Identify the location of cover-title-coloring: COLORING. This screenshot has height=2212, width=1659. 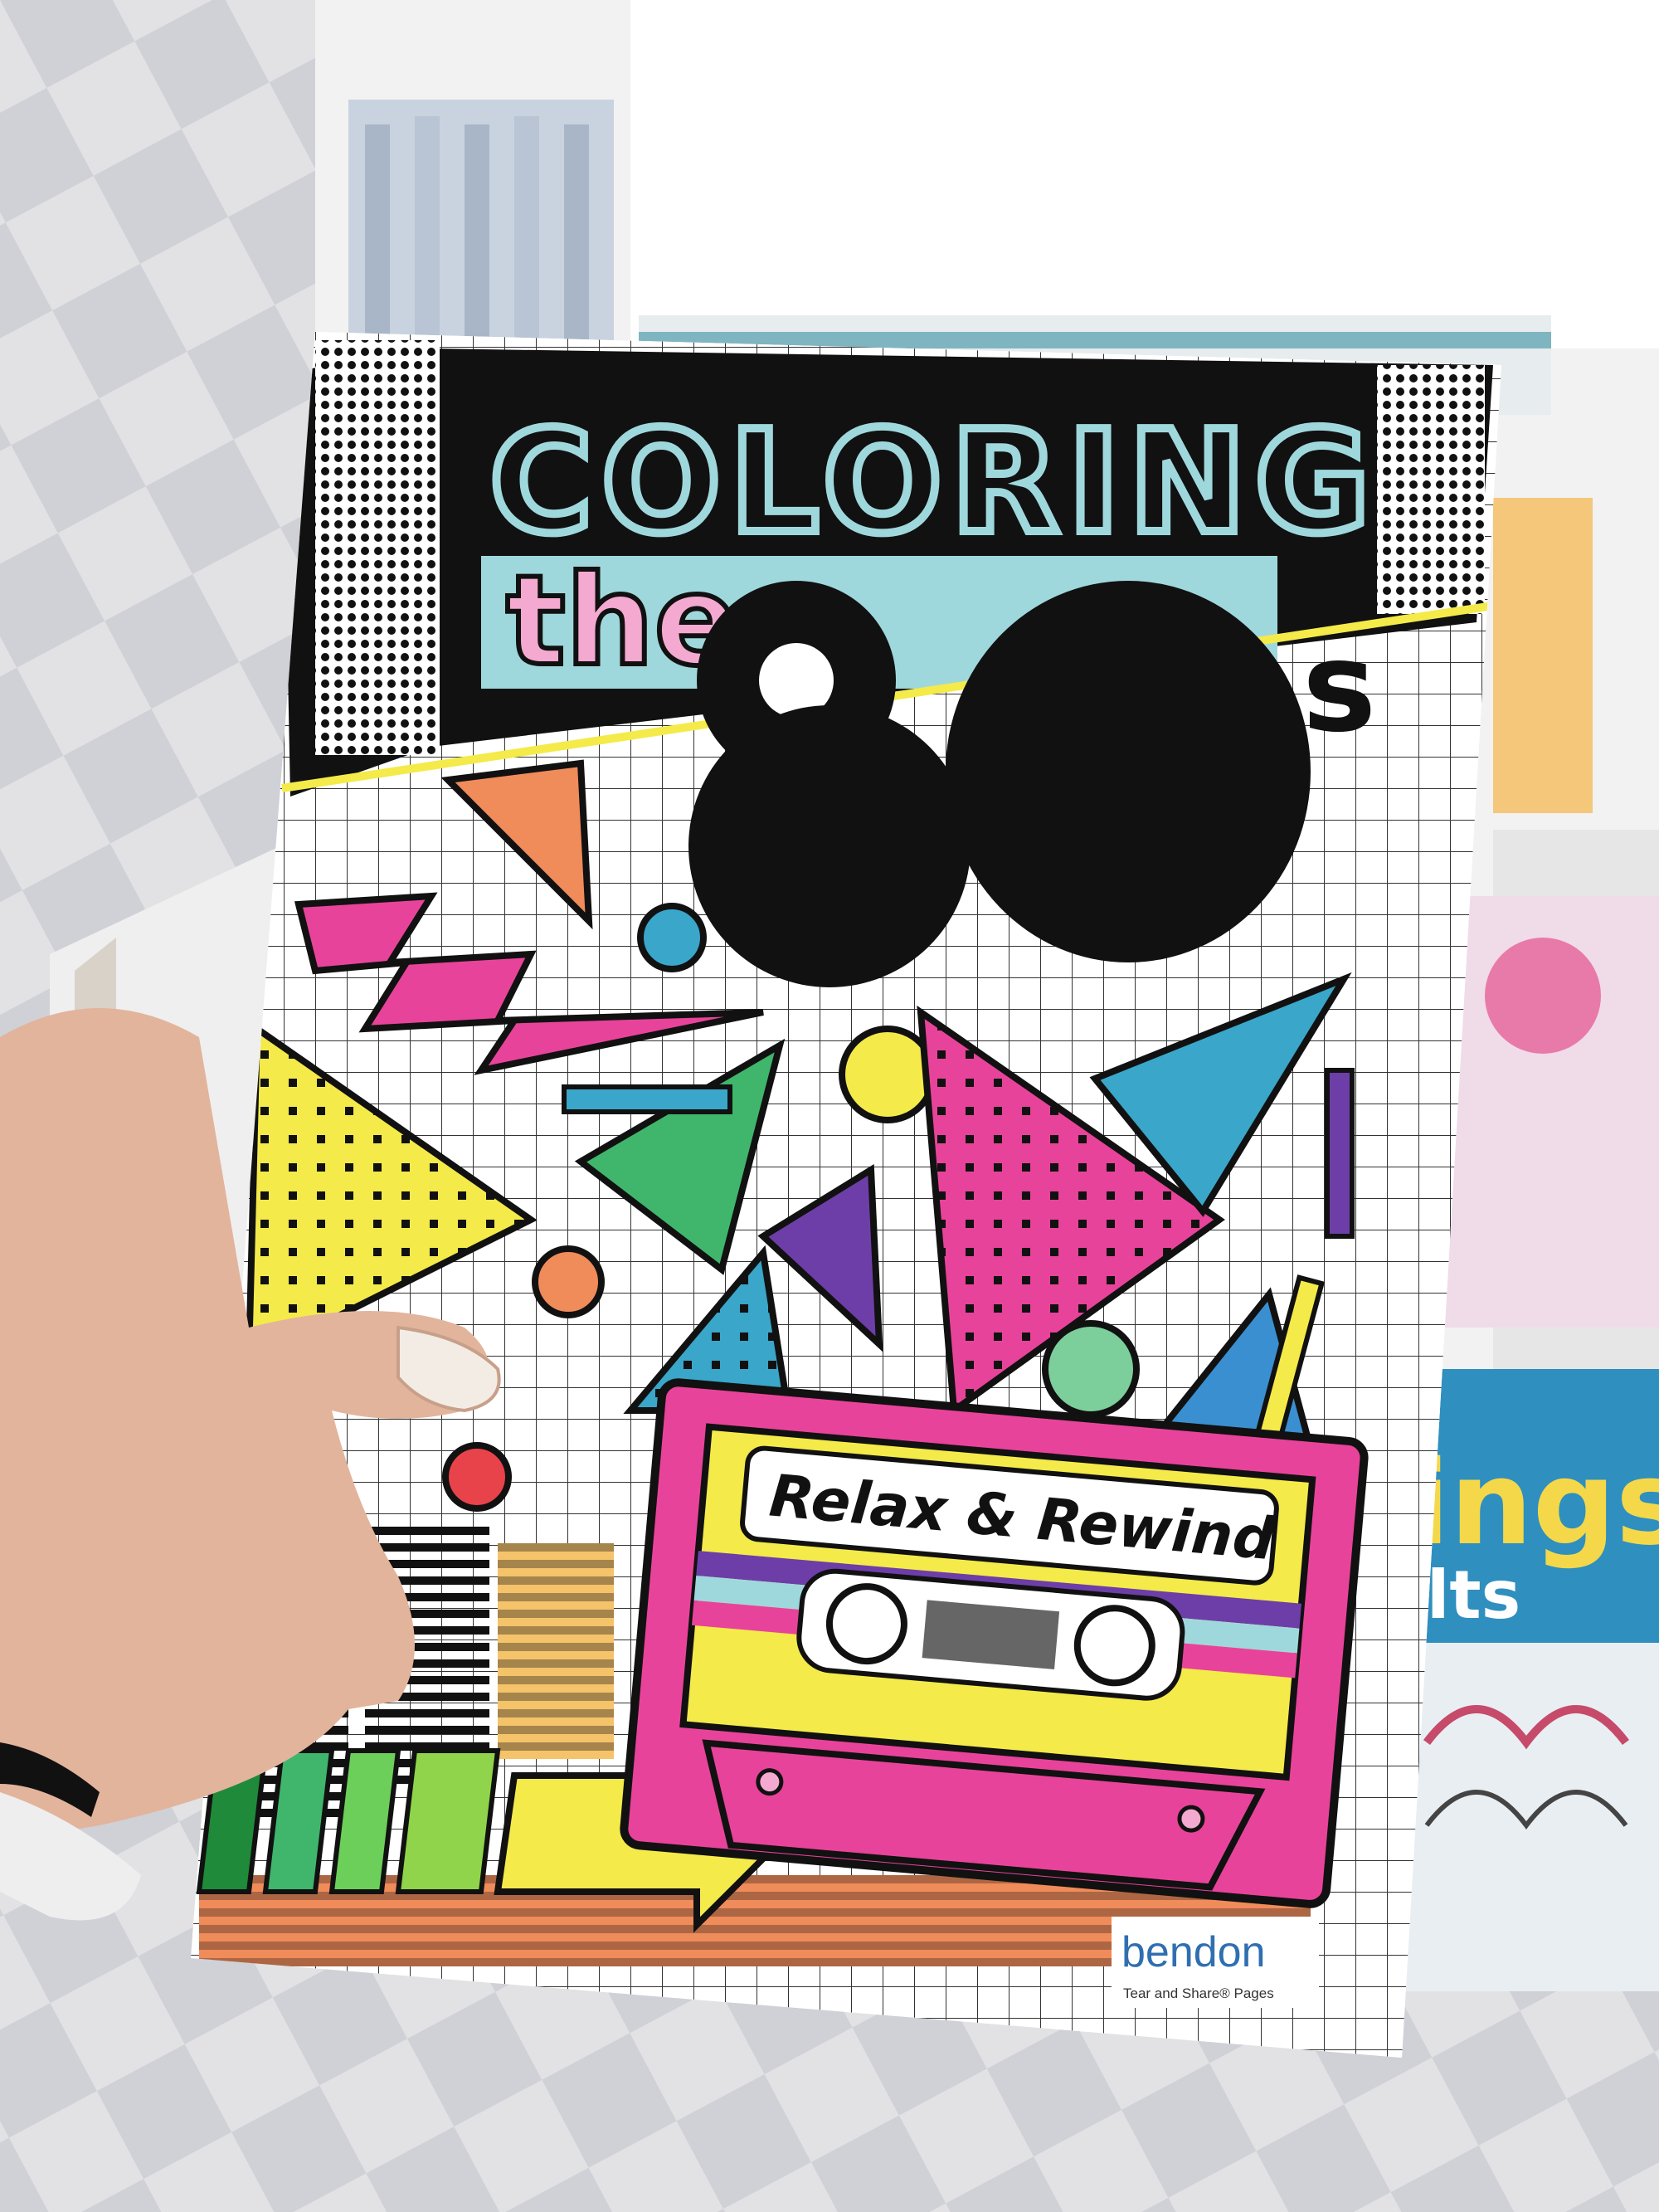
(934, 483).